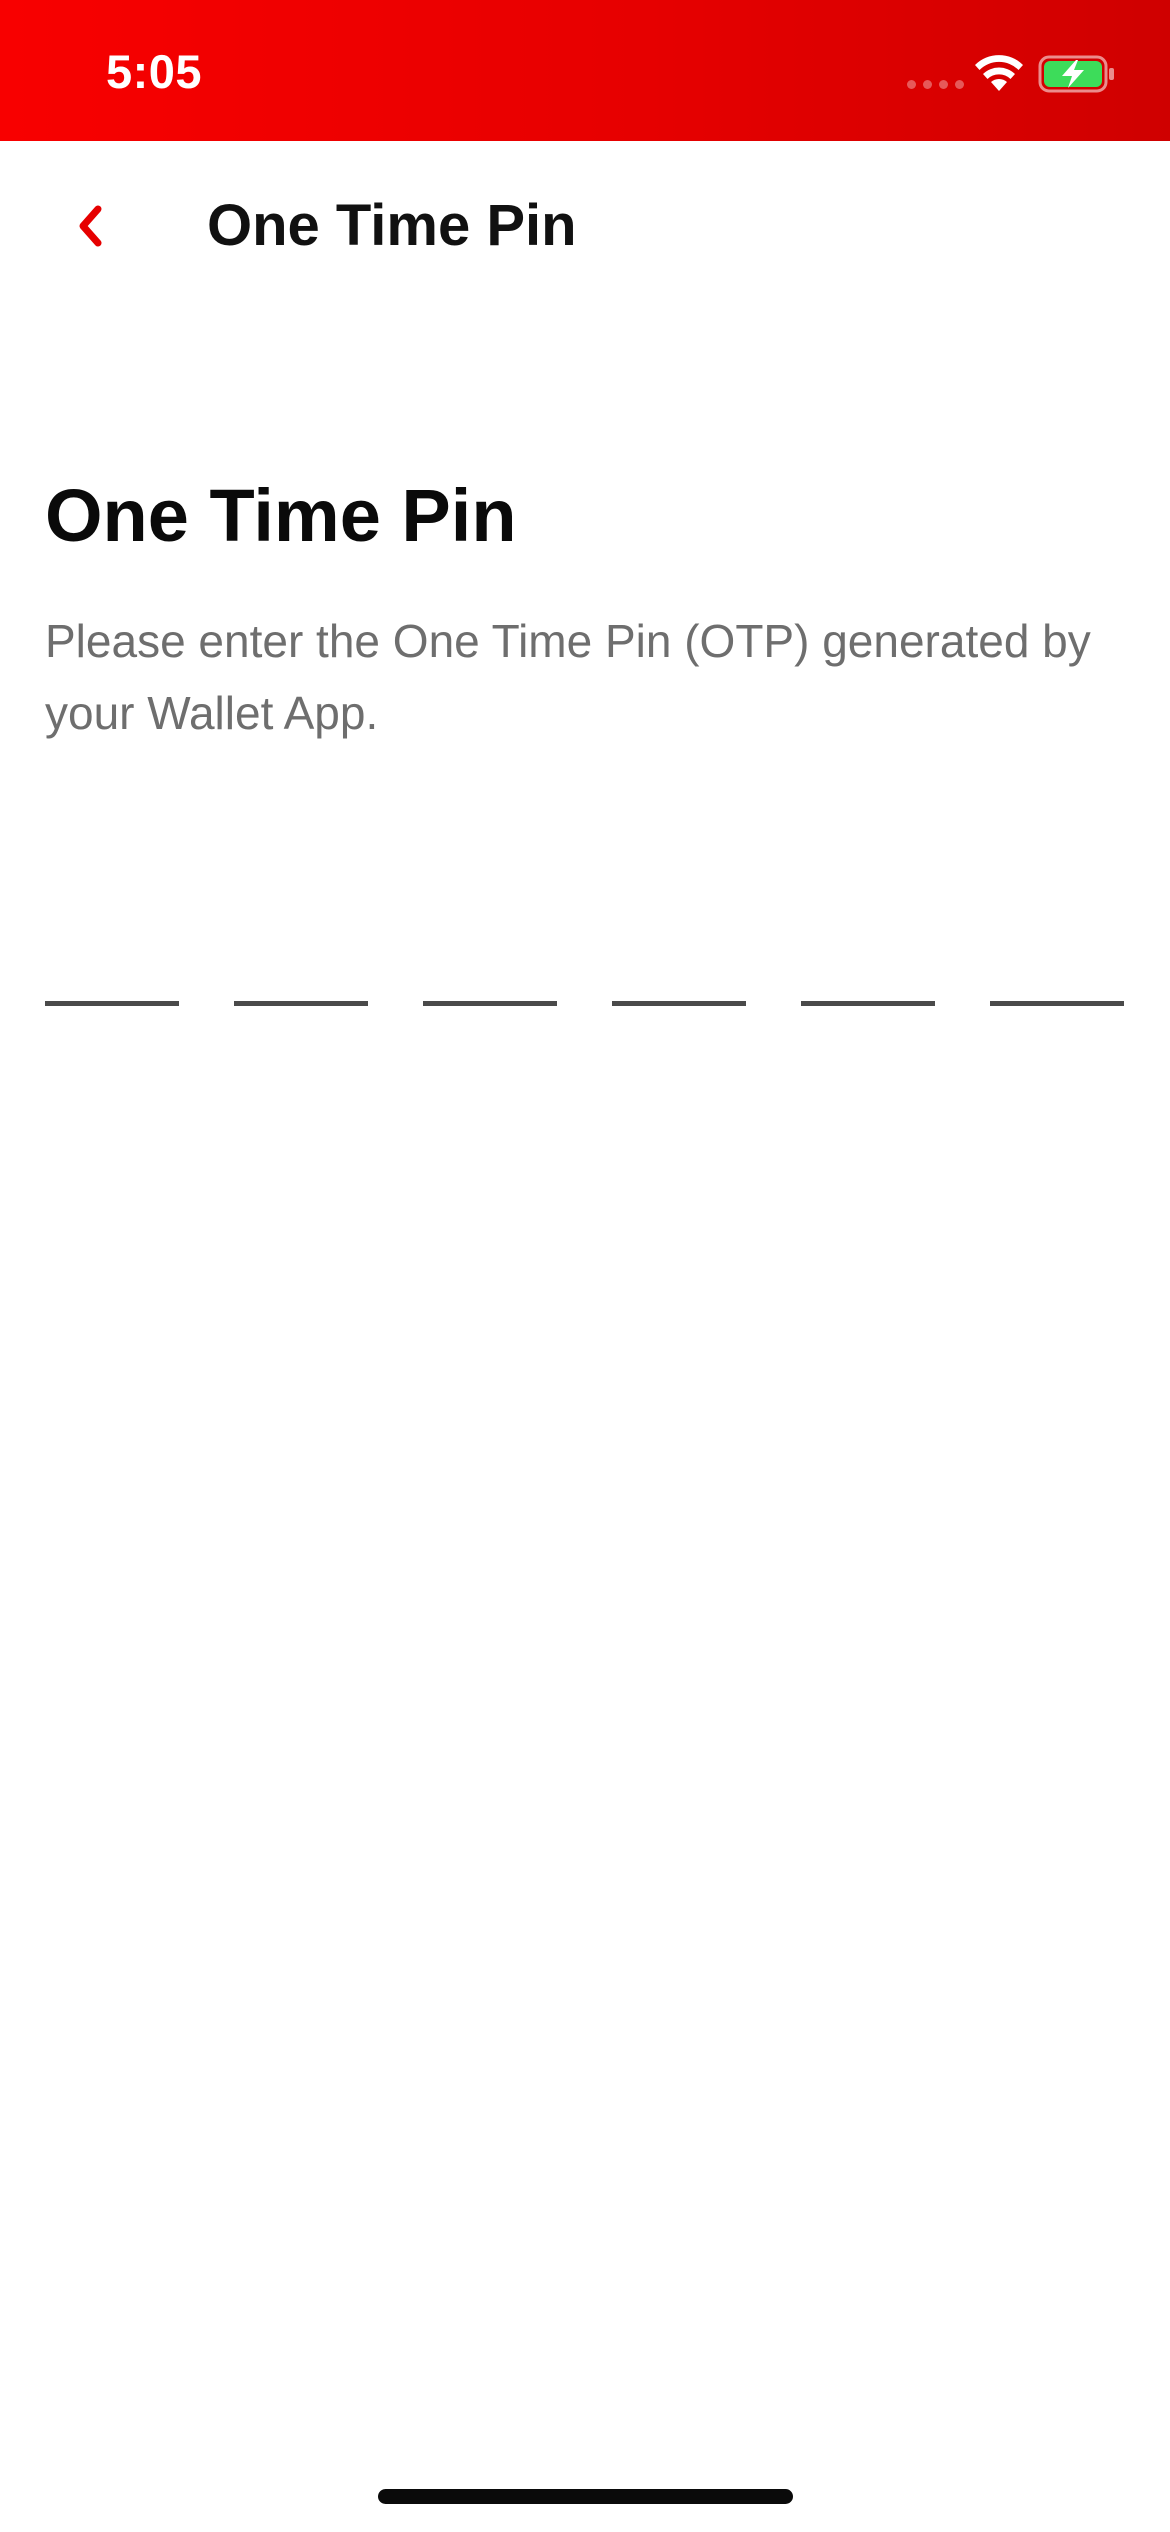 This screenshot has height=2532, width=1170. Describe the element at coordinates (585, 226) in the screenshot. I see `navigation-bar: One Time Pin` at that location.